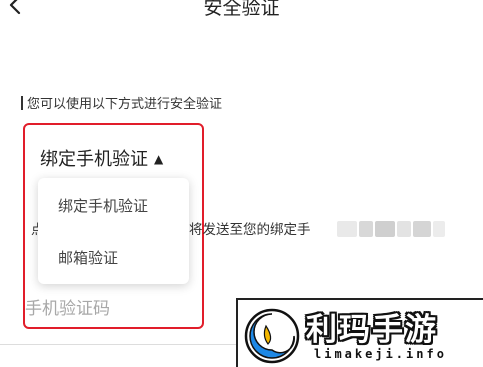 Image resolution: width=483 pixels, height=367 pixels. Describe the element at coordinates (391, 230) in the screenshot. I see `blurred-phone-number` at that location.